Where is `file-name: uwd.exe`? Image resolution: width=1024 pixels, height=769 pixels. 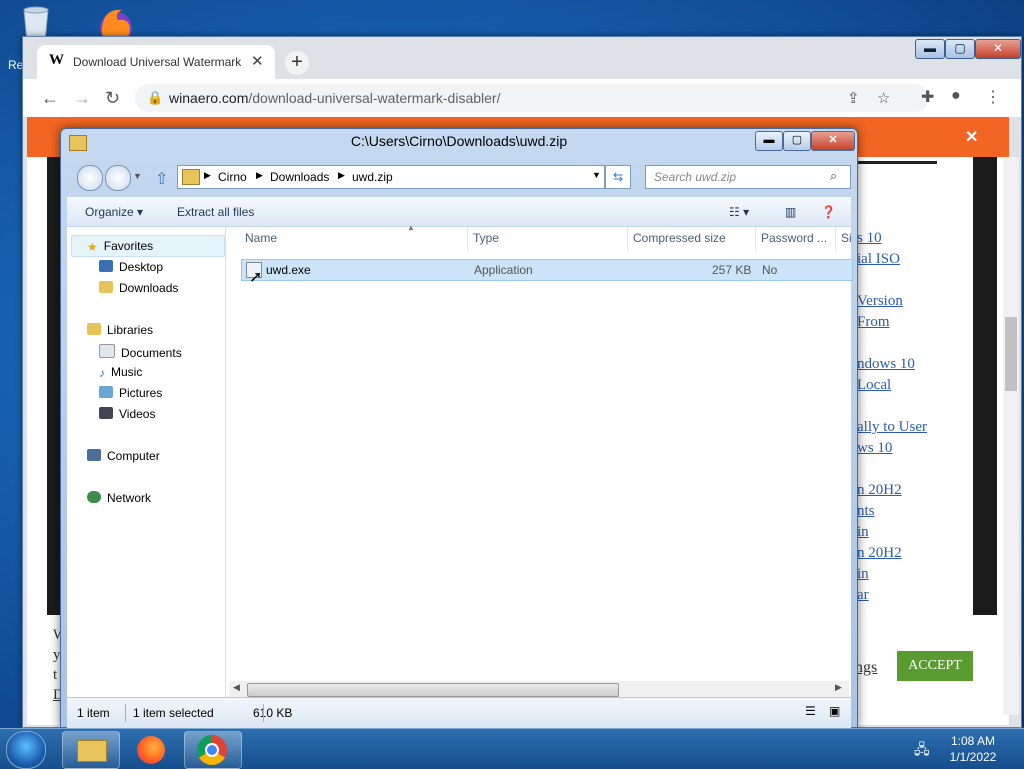
file-name: uwd.exe is located at coordinates (288, 270).